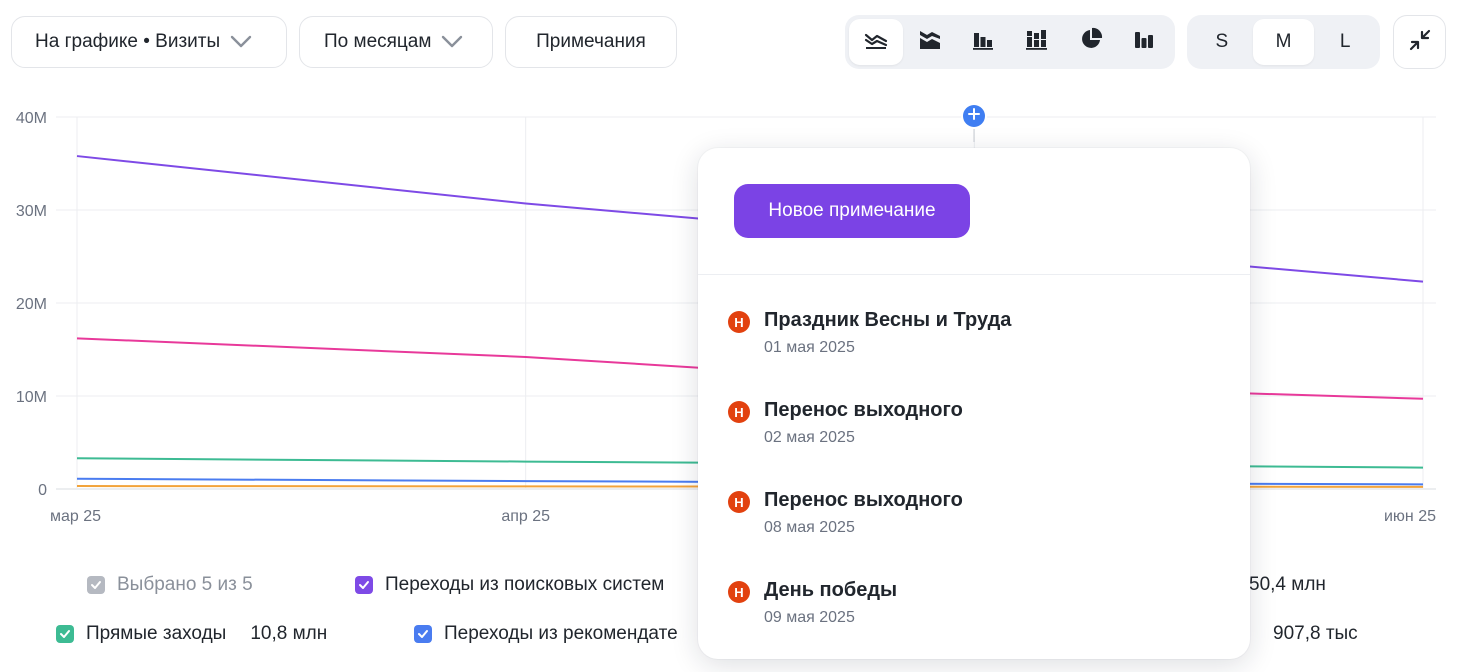 The height and width of the screenshot is (672, 1459). I want to click on legend-value-label: 50,4 млн, so click(1287, 584).